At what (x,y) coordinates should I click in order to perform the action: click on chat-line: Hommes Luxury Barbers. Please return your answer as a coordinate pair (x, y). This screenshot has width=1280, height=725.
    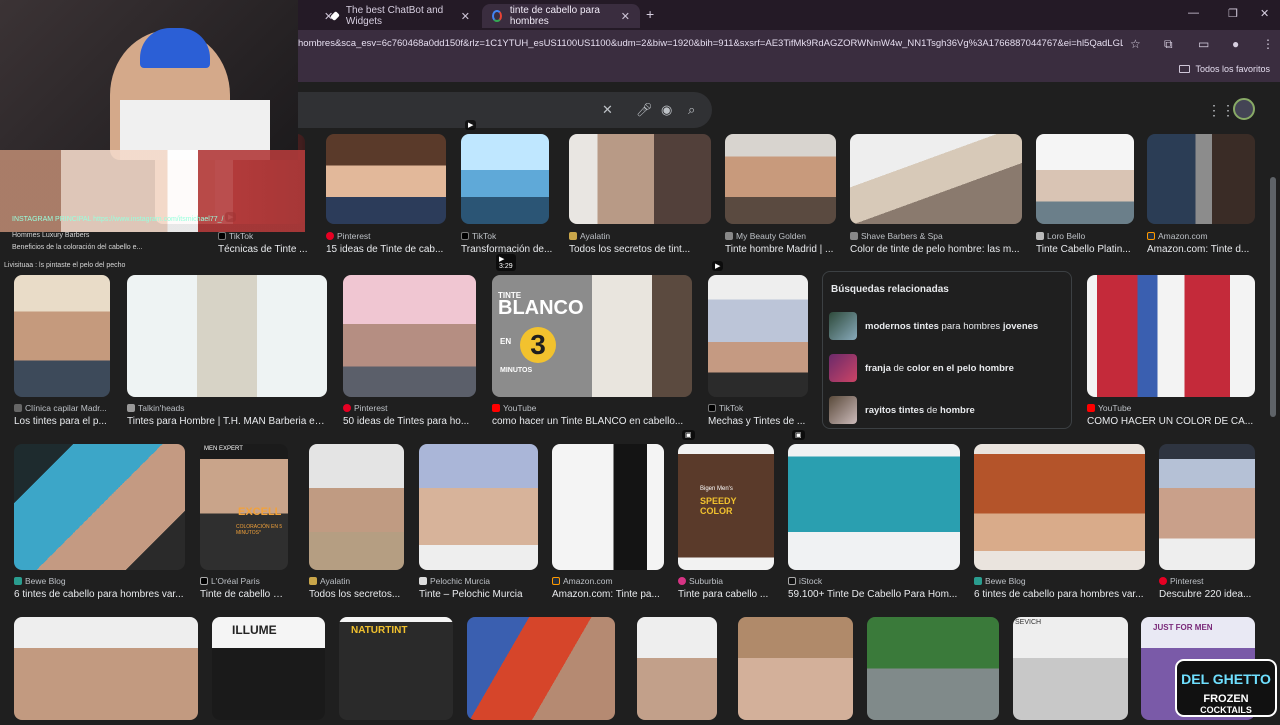
    Looking at the image, I should click on (51, 235).